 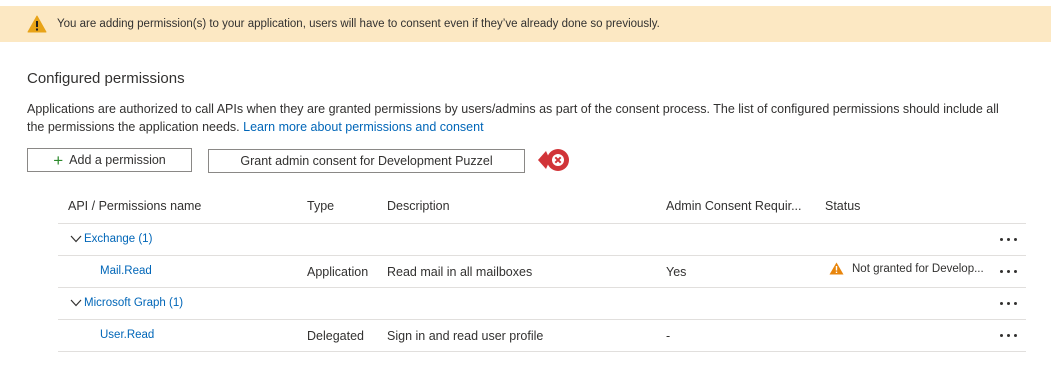 What do you see at coordinates (363, 127) in the screenshot?
I see `learn-more-link: Learn more about permissions and consent` at bounding box center [363, 127].